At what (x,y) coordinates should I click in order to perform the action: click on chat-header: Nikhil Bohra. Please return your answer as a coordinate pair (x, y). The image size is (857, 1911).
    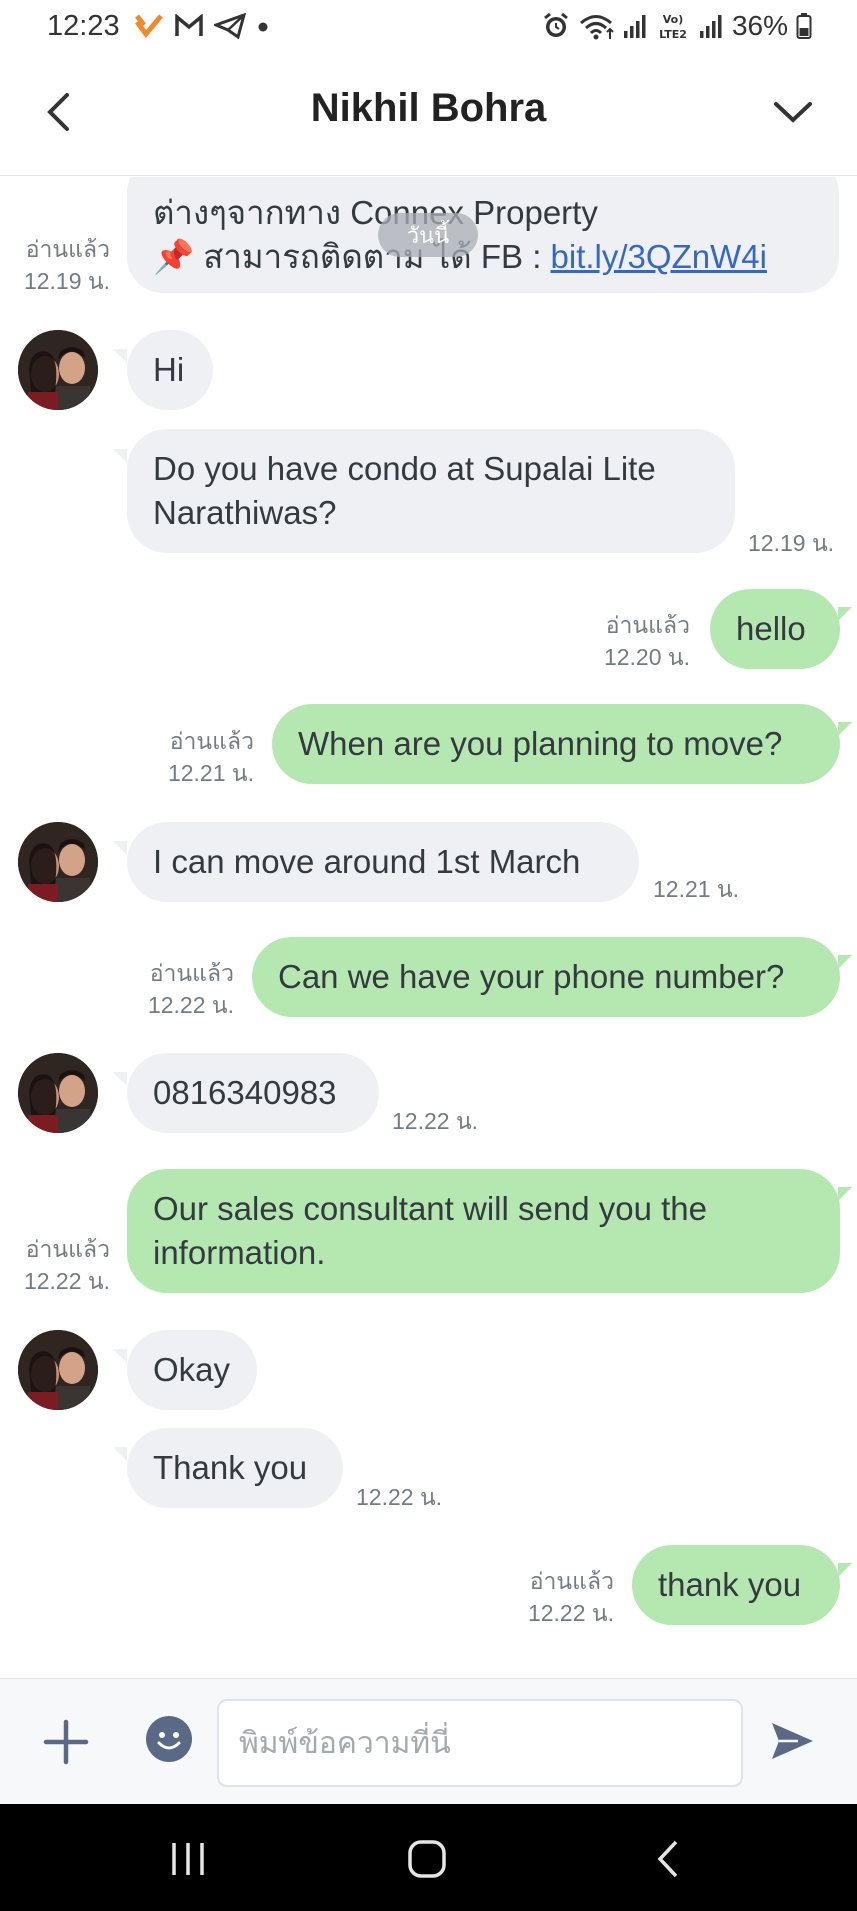
    Looking at the image, I should click on (428, 114).